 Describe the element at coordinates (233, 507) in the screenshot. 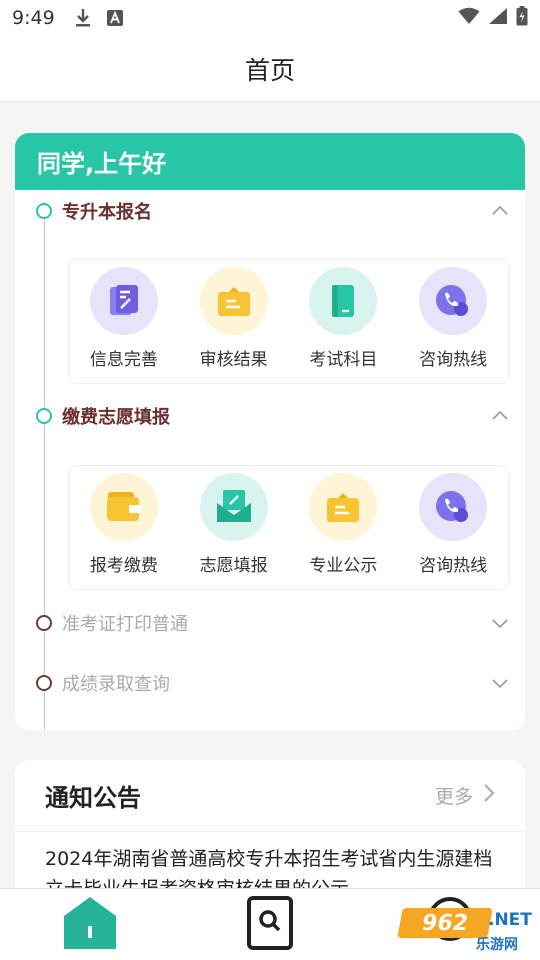

I see `envelope-icon` at that location.